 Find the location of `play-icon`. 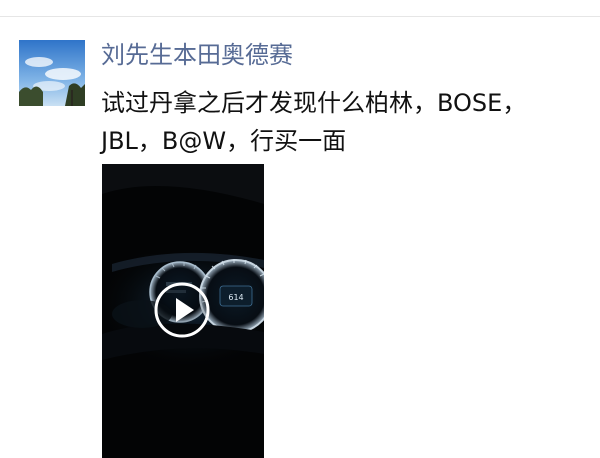

play-icon is located at coordinates (182, 310).